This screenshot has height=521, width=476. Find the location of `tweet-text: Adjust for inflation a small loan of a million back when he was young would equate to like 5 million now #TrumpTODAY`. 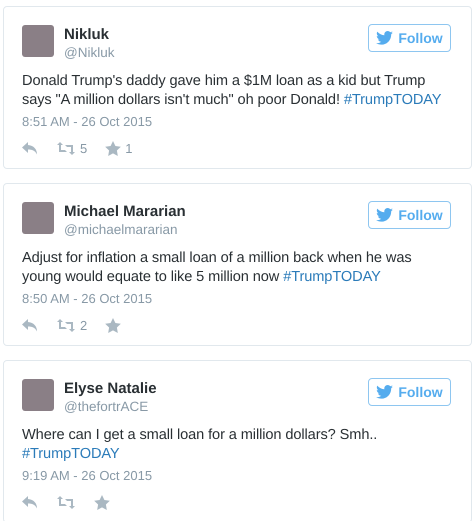

tweet-text: Adjust for inflation a small loan of a million back when he was young would equate to like 5 million now #TrumpTODAY is located at coordinates (217, 268).